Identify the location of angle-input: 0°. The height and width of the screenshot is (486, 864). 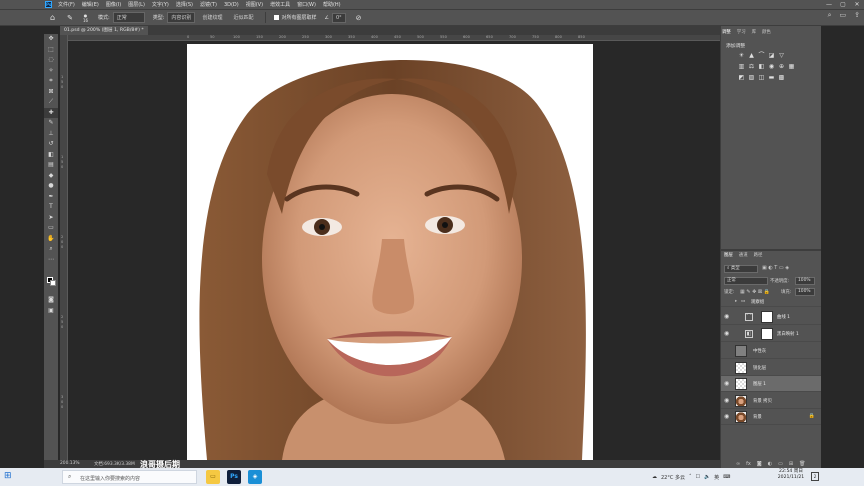
(338, 17).